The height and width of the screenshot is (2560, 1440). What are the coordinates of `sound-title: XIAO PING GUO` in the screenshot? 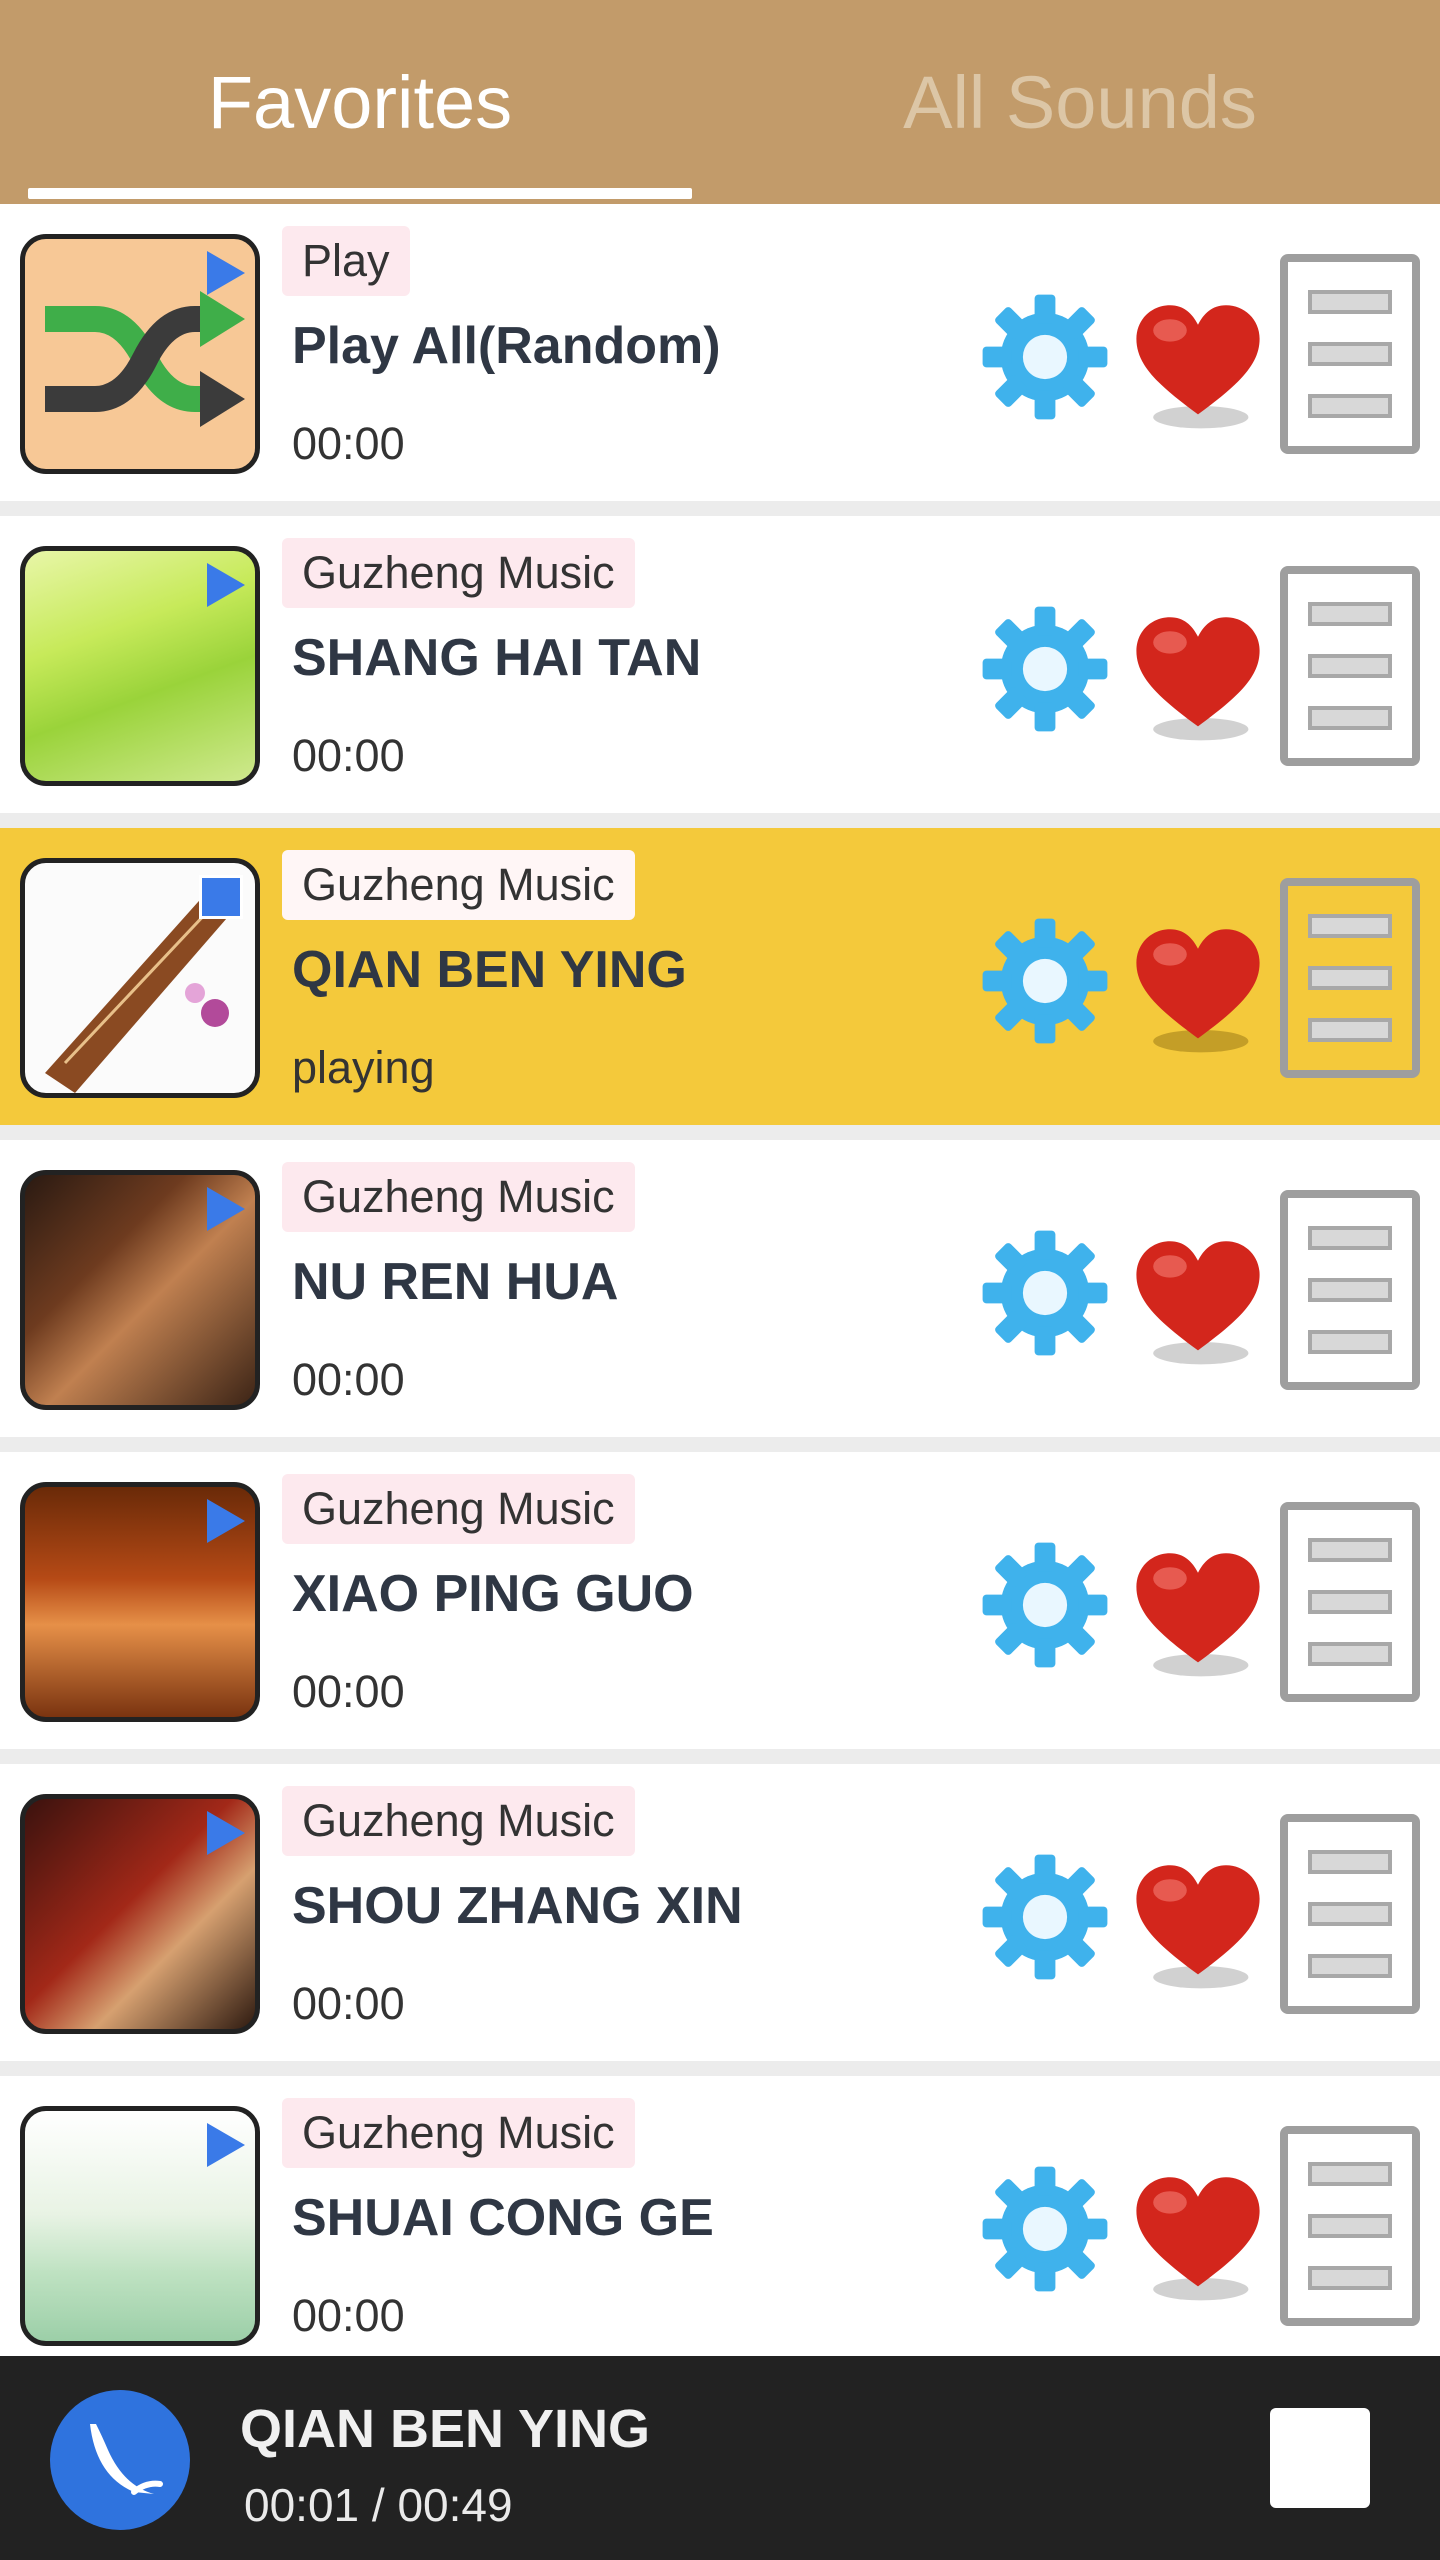 It's located at (493, 1594).